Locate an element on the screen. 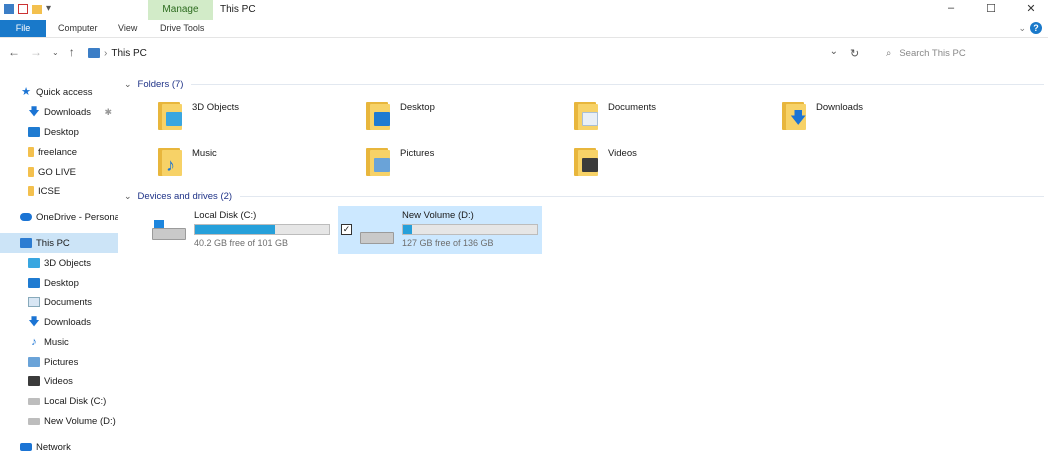 Image resolution: width=1048 pixels, height=465 pixels. drives-group-header: ⌄ Devices and drives (2) is located at coordinates (584, 196).